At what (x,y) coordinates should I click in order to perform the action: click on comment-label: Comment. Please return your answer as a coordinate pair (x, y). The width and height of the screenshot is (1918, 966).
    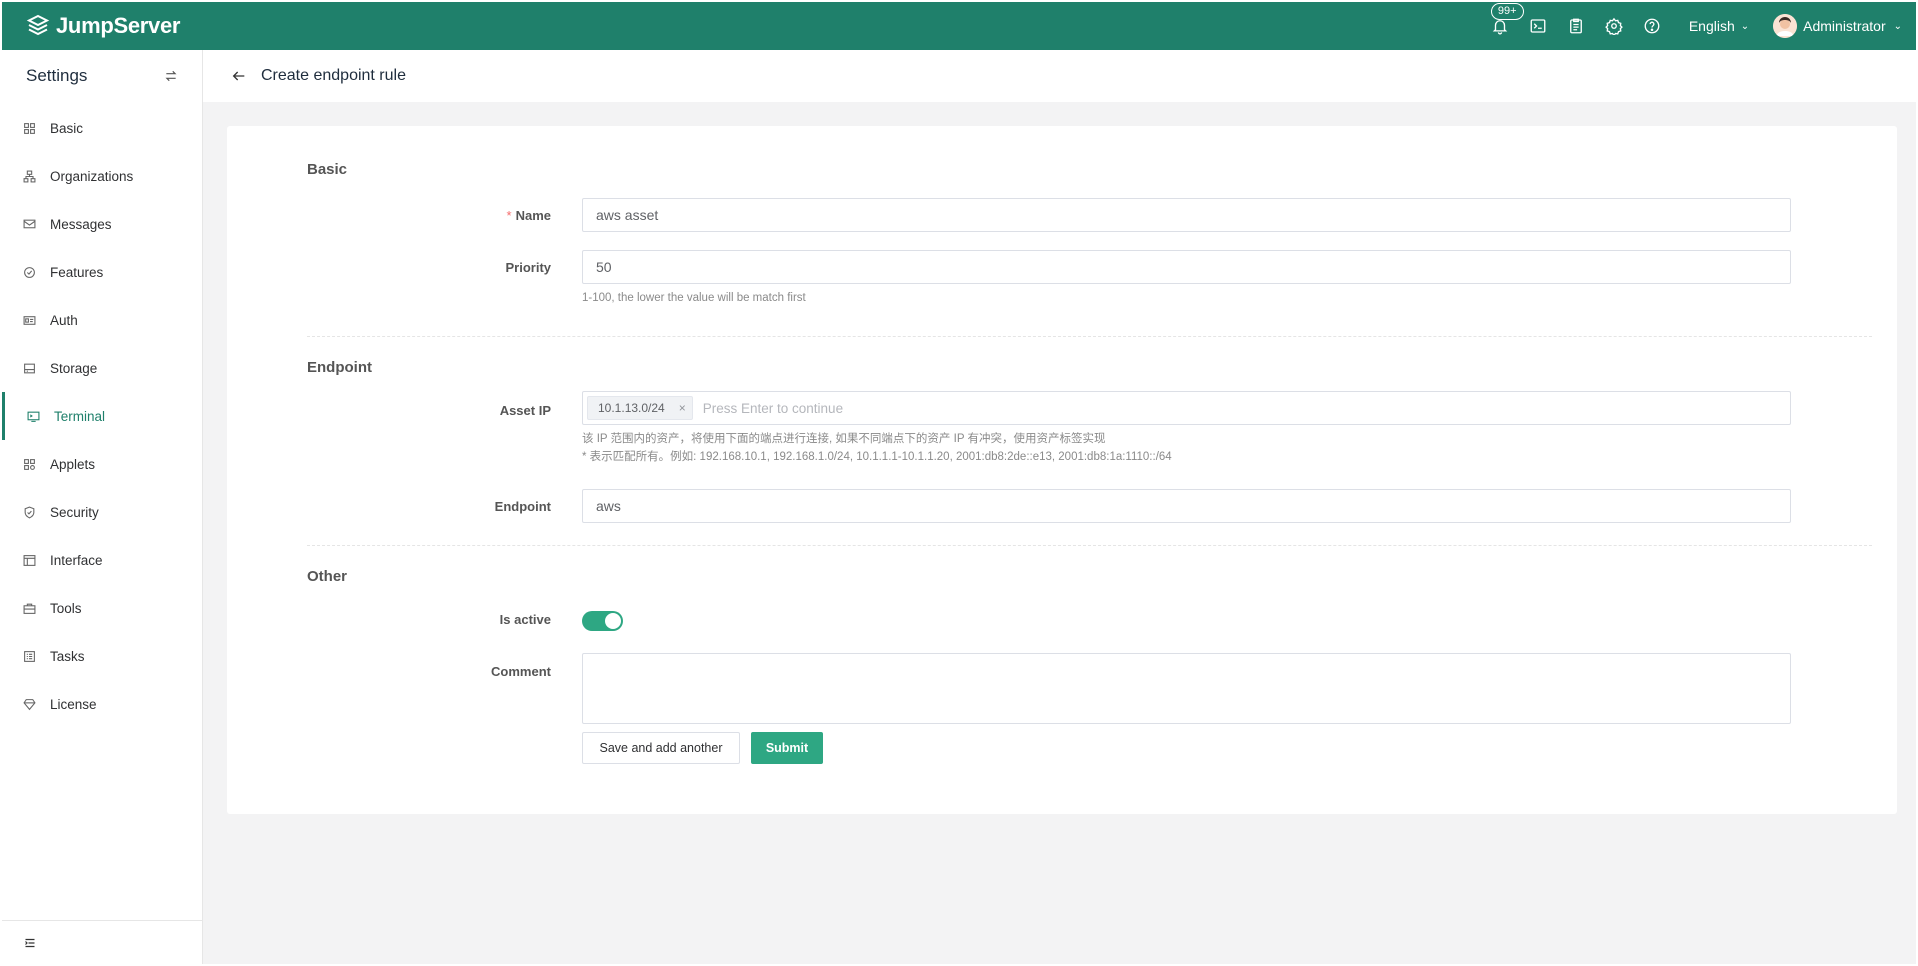
    Looking at the image, I should click on (521, 671).